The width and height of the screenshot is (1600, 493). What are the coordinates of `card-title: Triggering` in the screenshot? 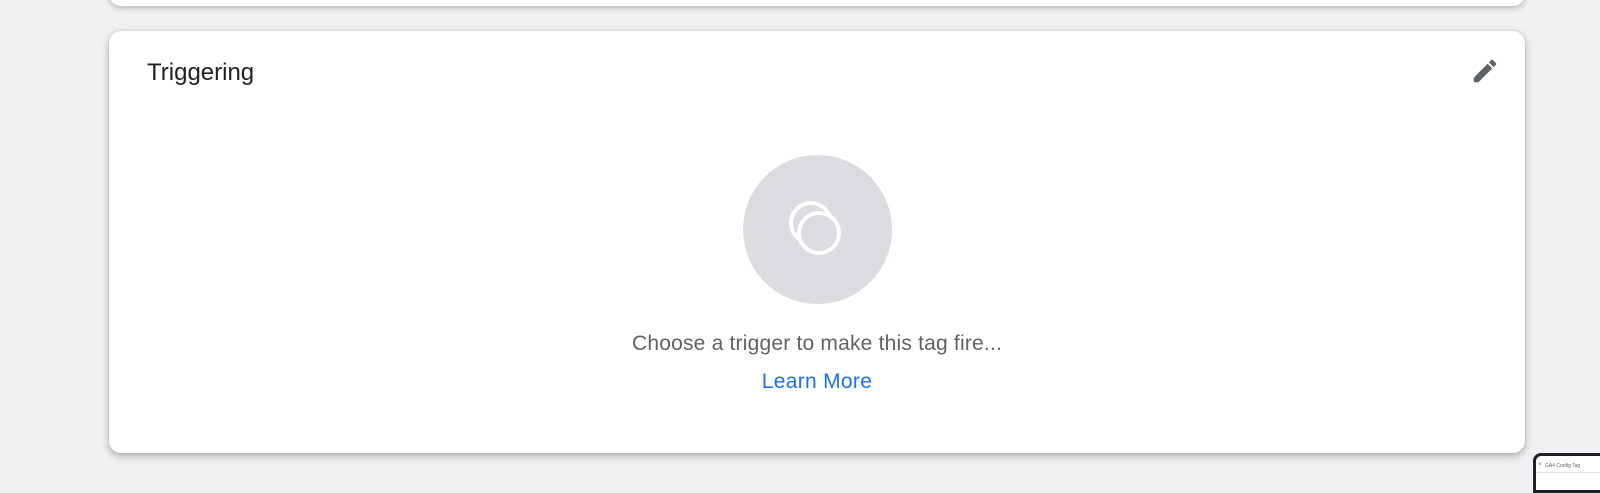 It's located at (201, 72).